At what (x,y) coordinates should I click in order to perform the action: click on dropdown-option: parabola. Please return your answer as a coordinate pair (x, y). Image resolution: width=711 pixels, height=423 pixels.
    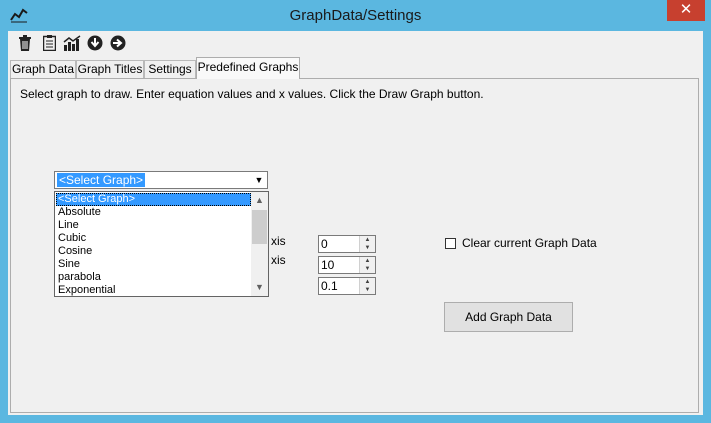
    Looking at the image, I should click on (153, 277).